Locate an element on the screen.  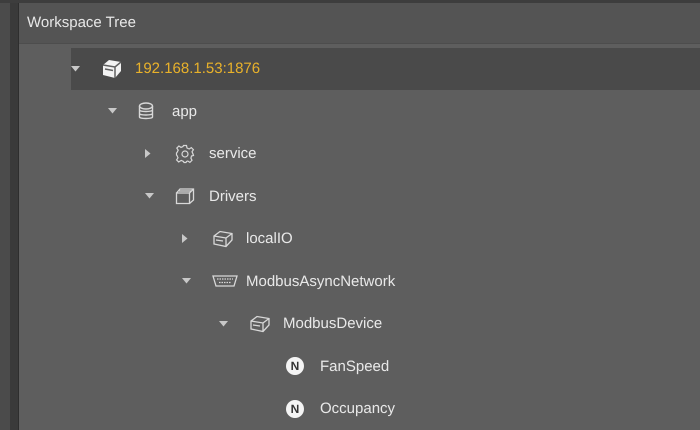
item-label: Drivers is located at coordinates (232, 196).